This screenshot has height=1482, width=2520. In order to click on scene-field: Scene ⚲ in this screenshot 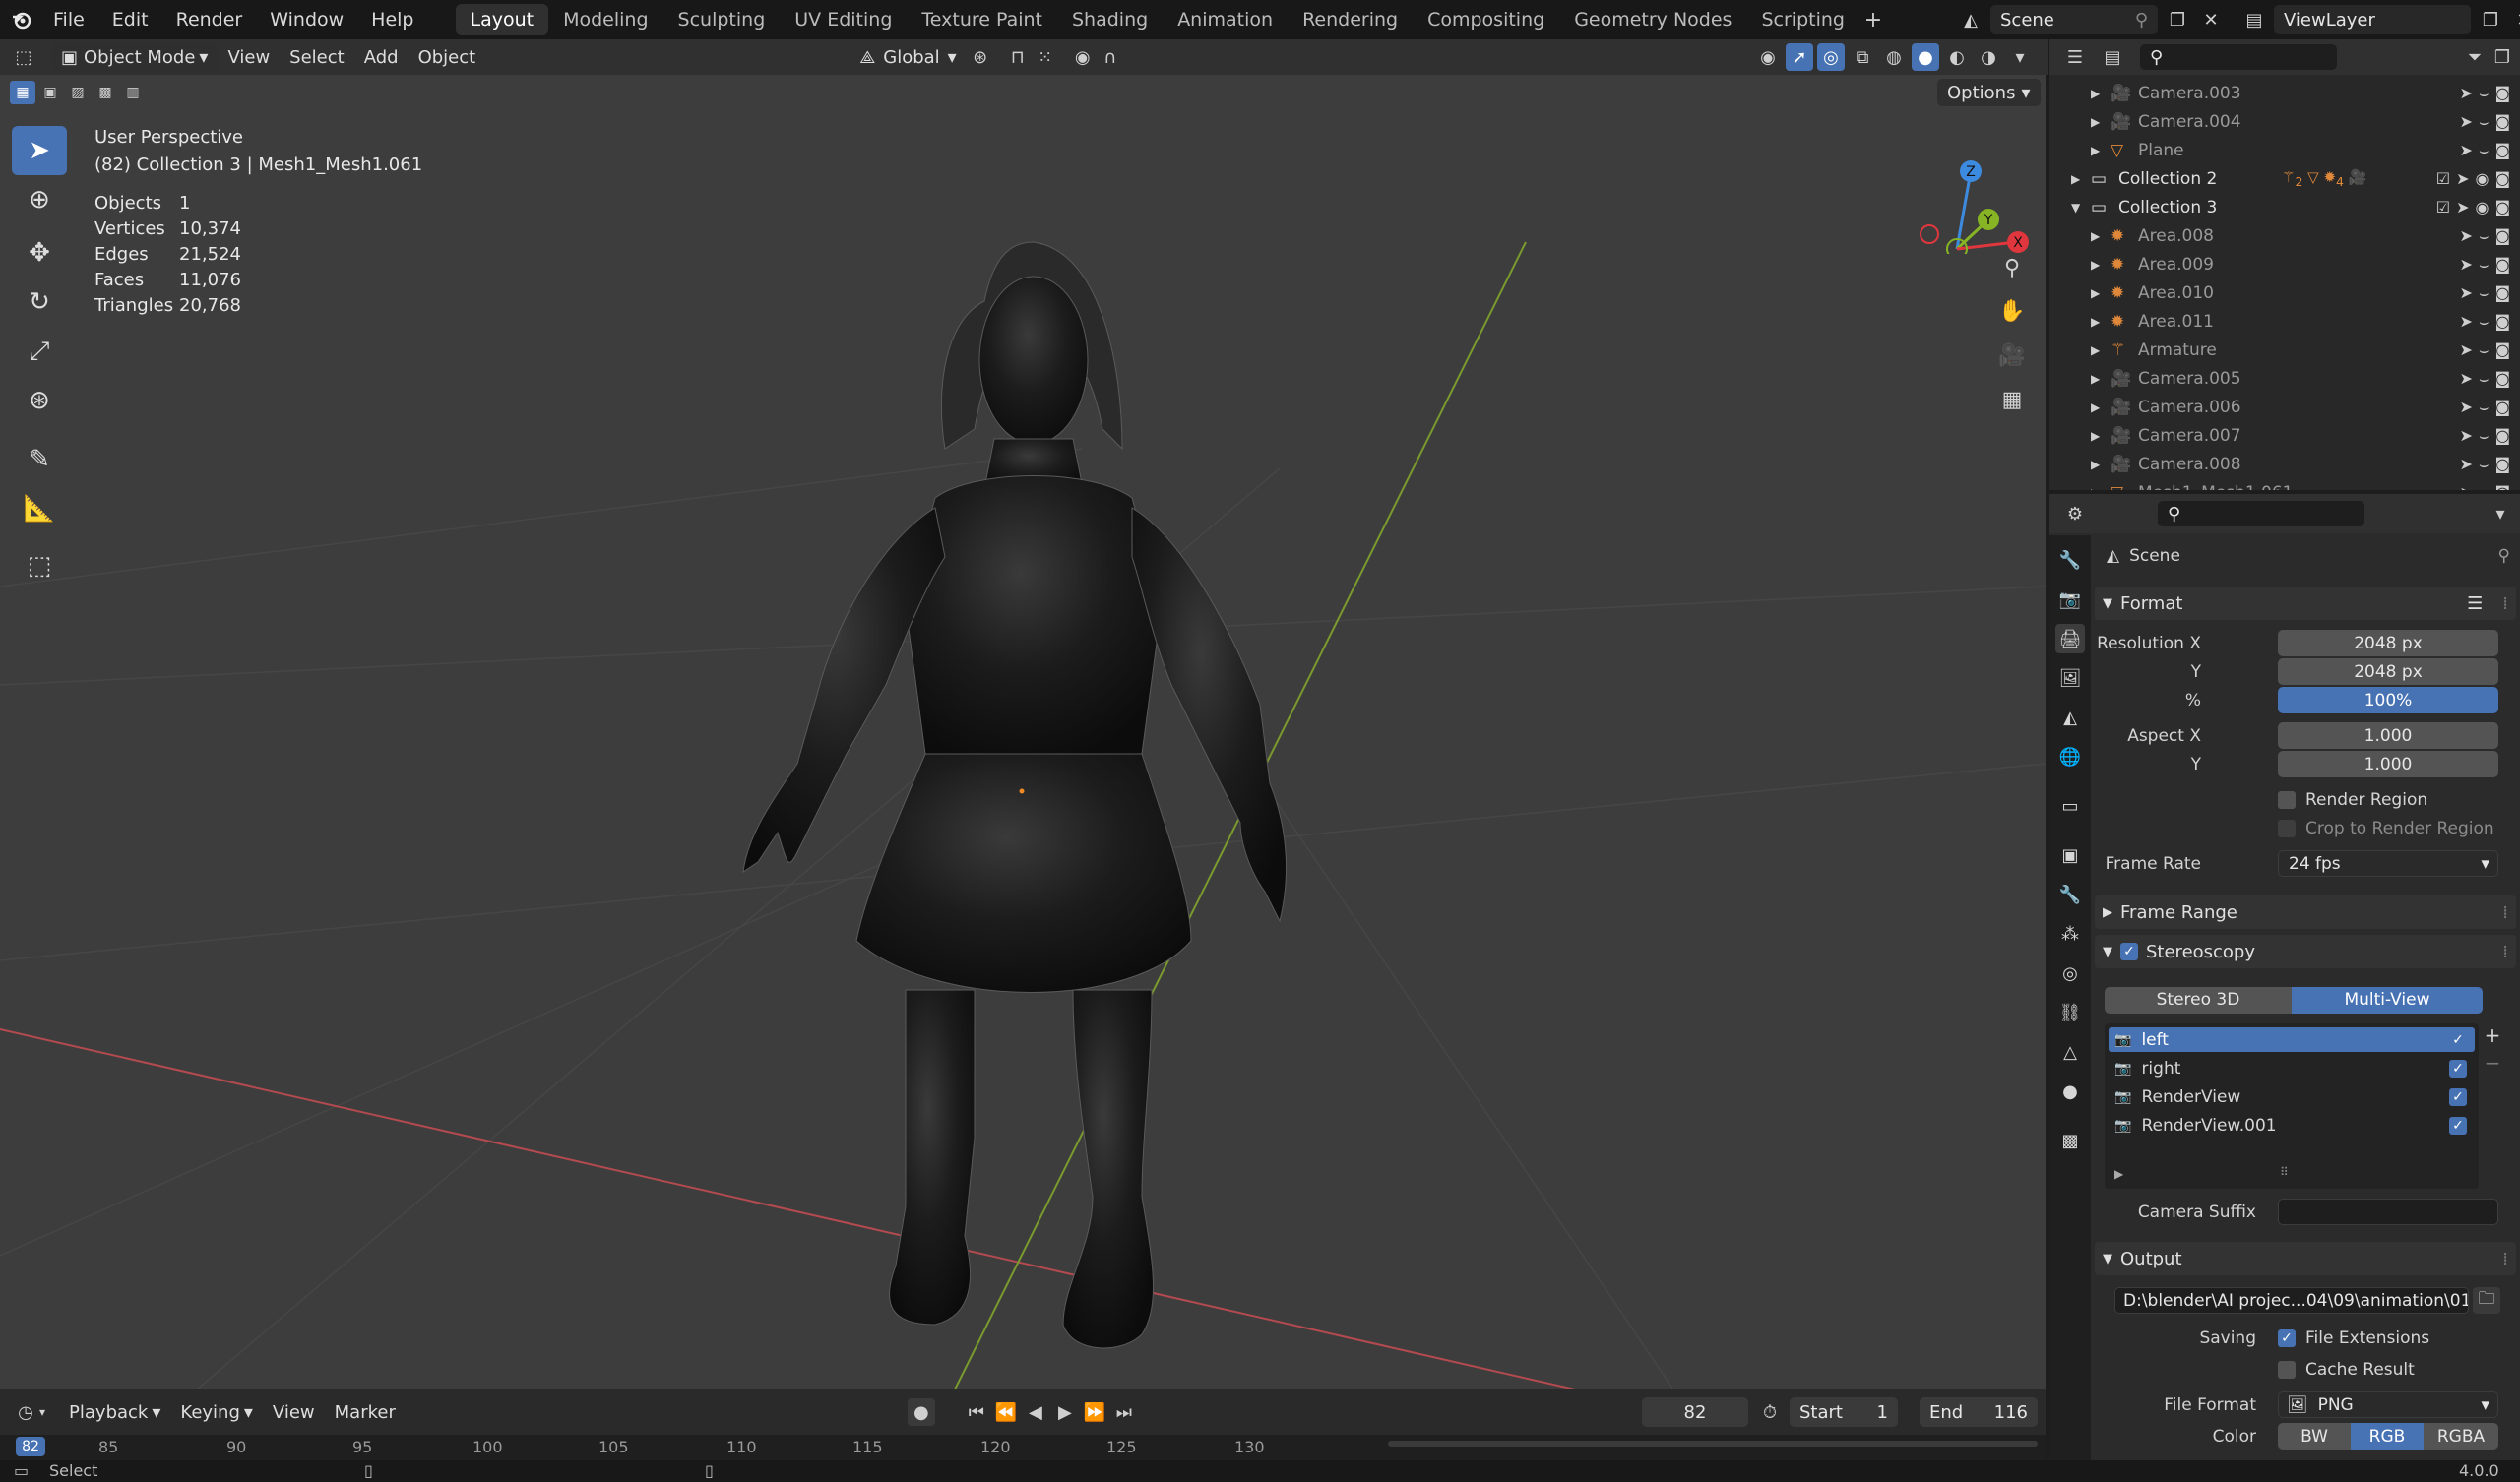, I will do `click(2074, 19)`.